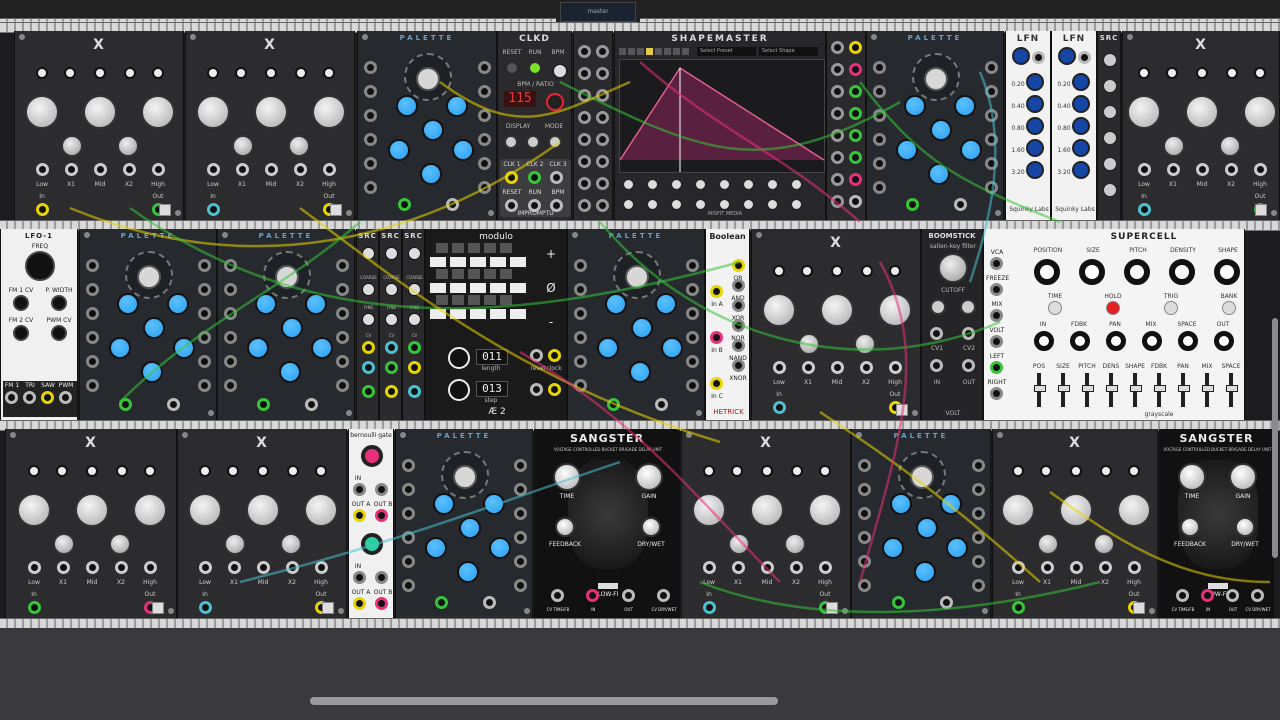  What do you see at coordinates (631, 51) in the screenshot?
I see `channel-button` at bounding box center [631, 51].